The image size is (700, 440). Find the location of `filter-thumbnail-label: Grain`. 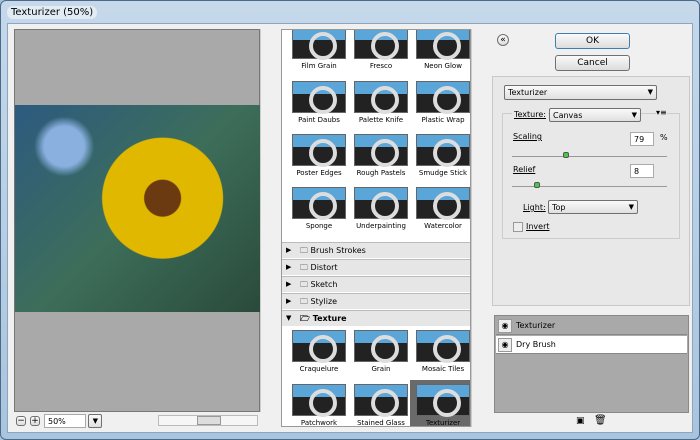

filter-thumbnail-label: Grain is located at coordinates (381, 369).